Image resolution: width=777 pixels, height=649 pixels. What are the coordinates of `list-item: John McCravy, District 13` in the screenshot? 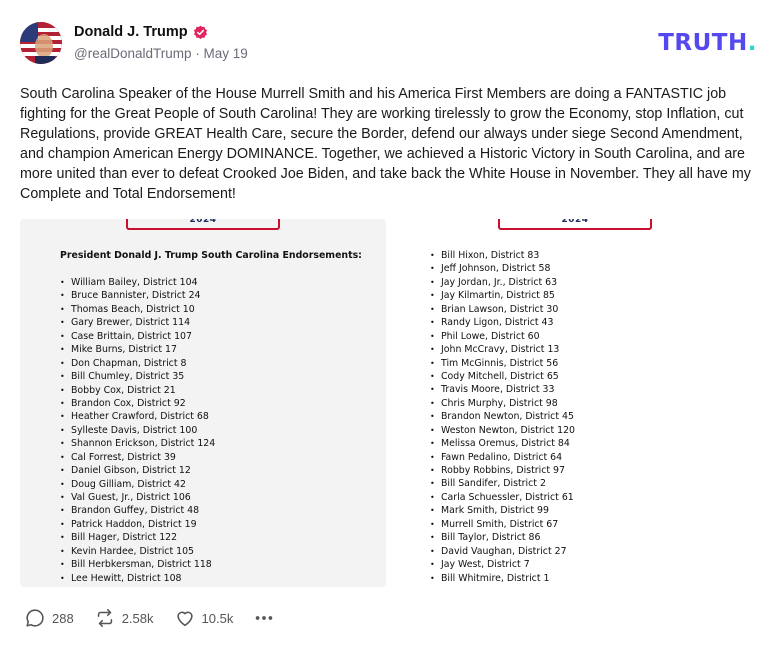 It's located at (502, 349).